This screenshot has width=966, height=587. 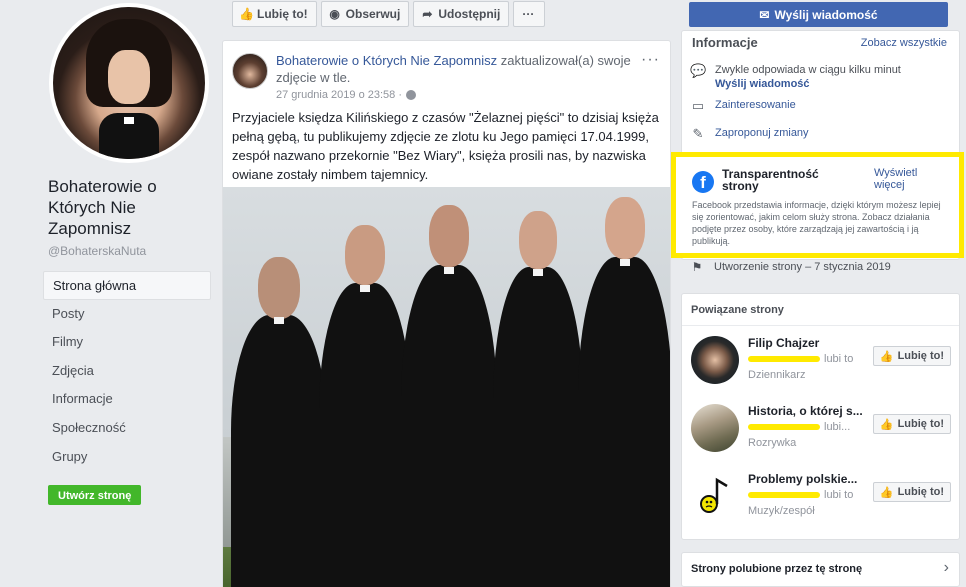 What do you see at coordinates (128, 207) in the screenshot?
I see `page-title: Bohaterowie o Których Nie Zapomnisz` at bounding box center [128, 207].